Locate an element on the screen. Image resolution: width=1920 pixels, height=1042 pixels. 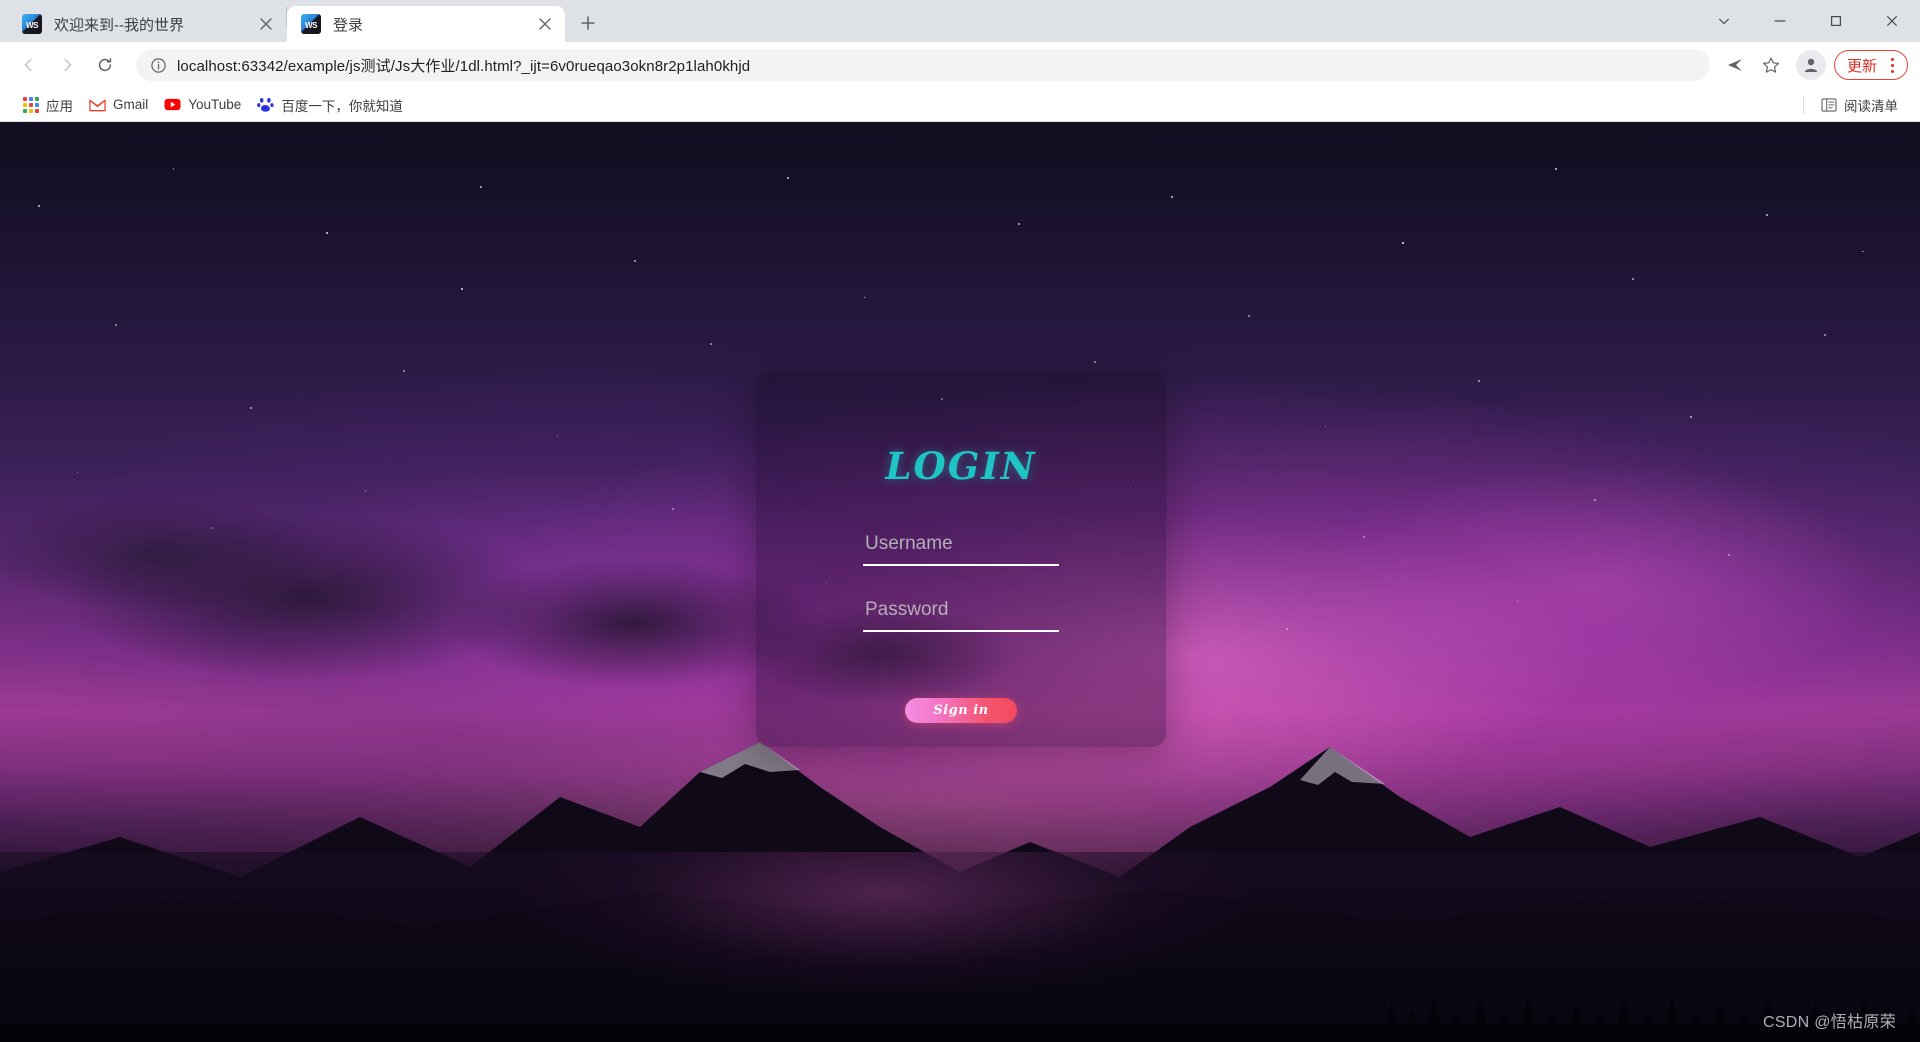
reload-icon is located at coordinates (105, 65).